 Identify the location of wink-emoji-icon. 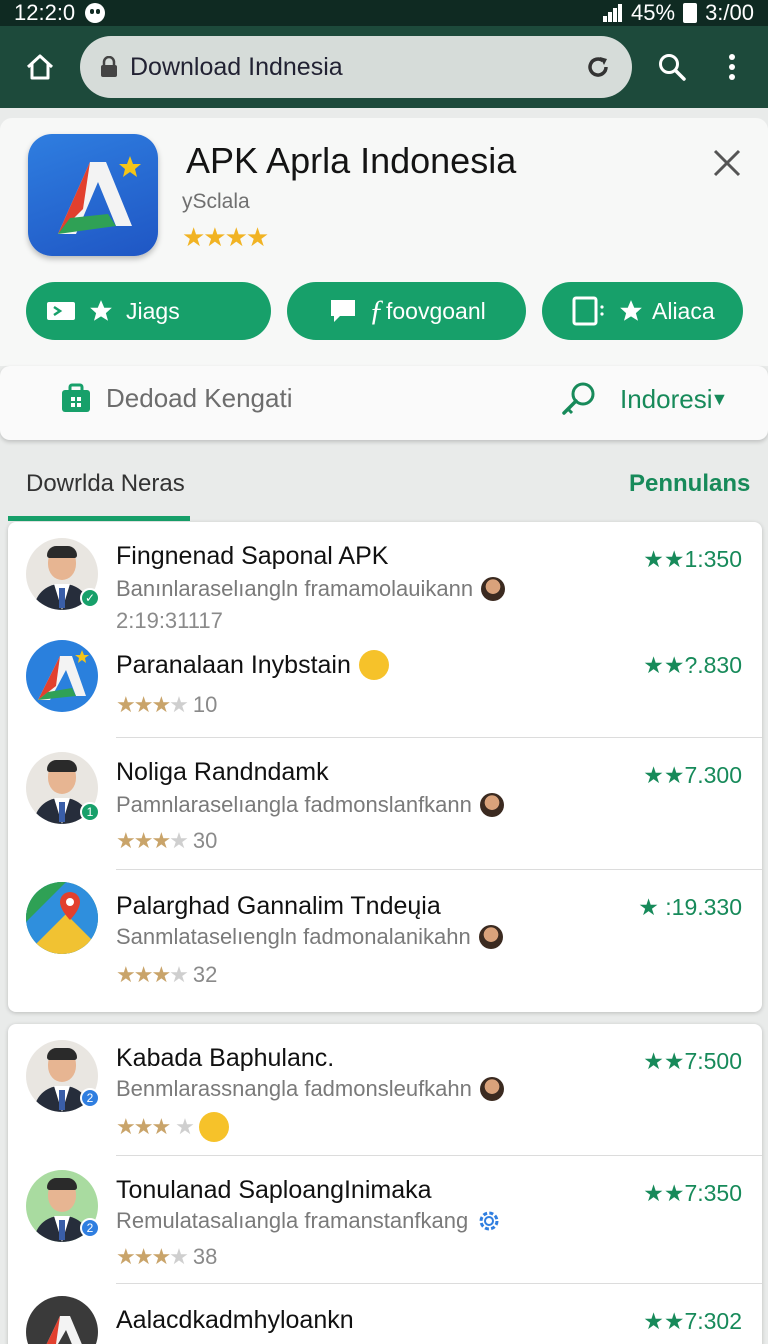
(373, 665).